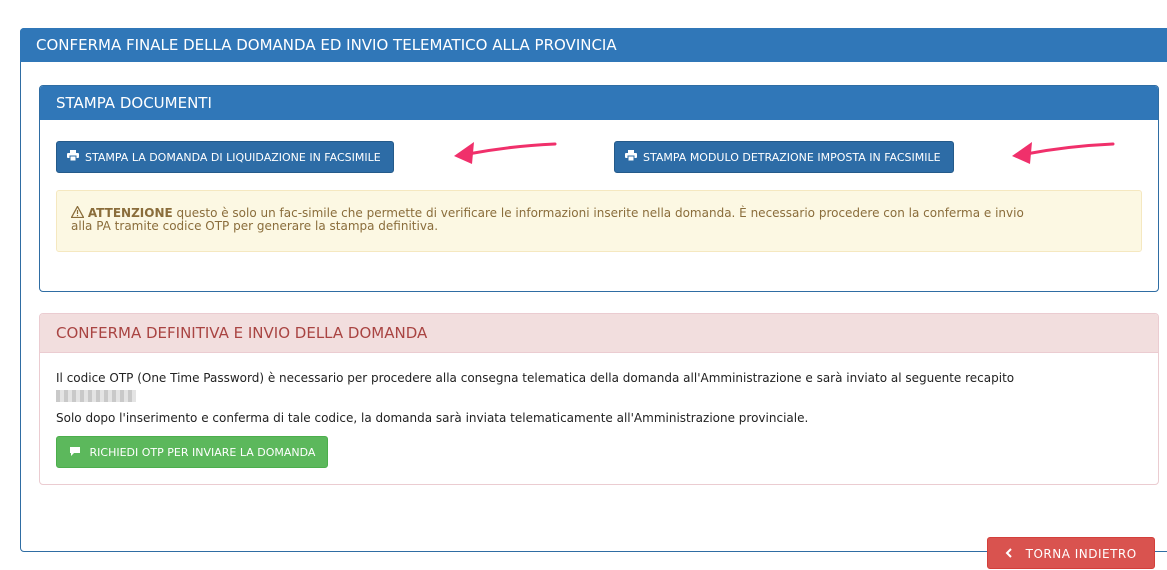 This screenshot has height=570, width=1167. What do you see at coordinates (96, 396) in the screenshot?
I see `redacted-contact` at bounding box center [96, 396].